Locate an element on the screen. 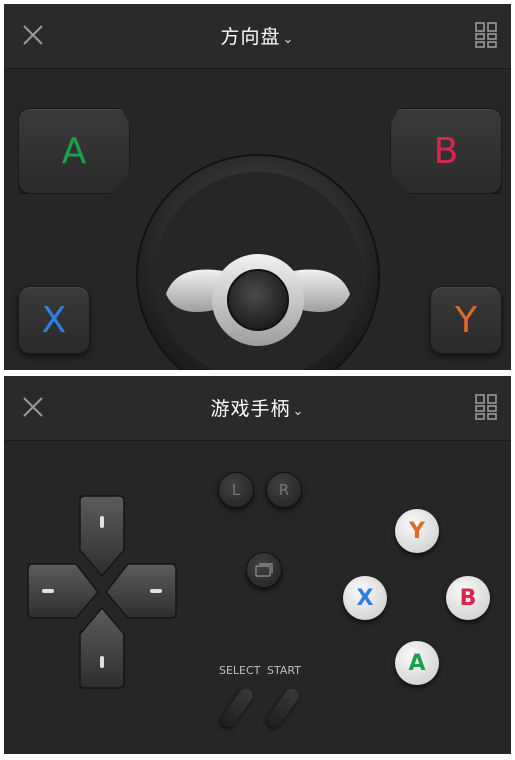 The width and height of the screenshot is (515, 760). start-label: START is located at coordinates (284, 670).